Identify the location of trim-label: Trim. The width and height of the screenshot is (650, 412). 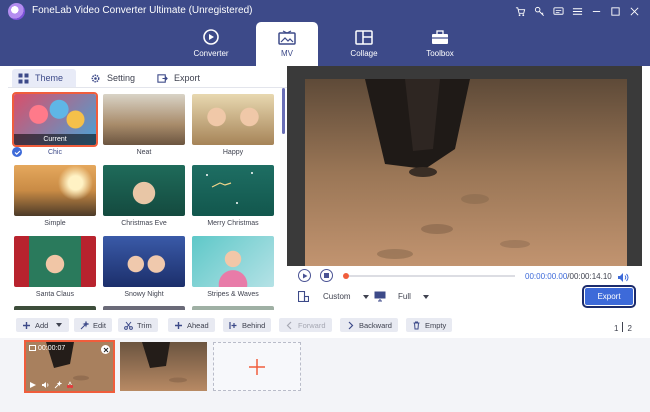
(144, 325).